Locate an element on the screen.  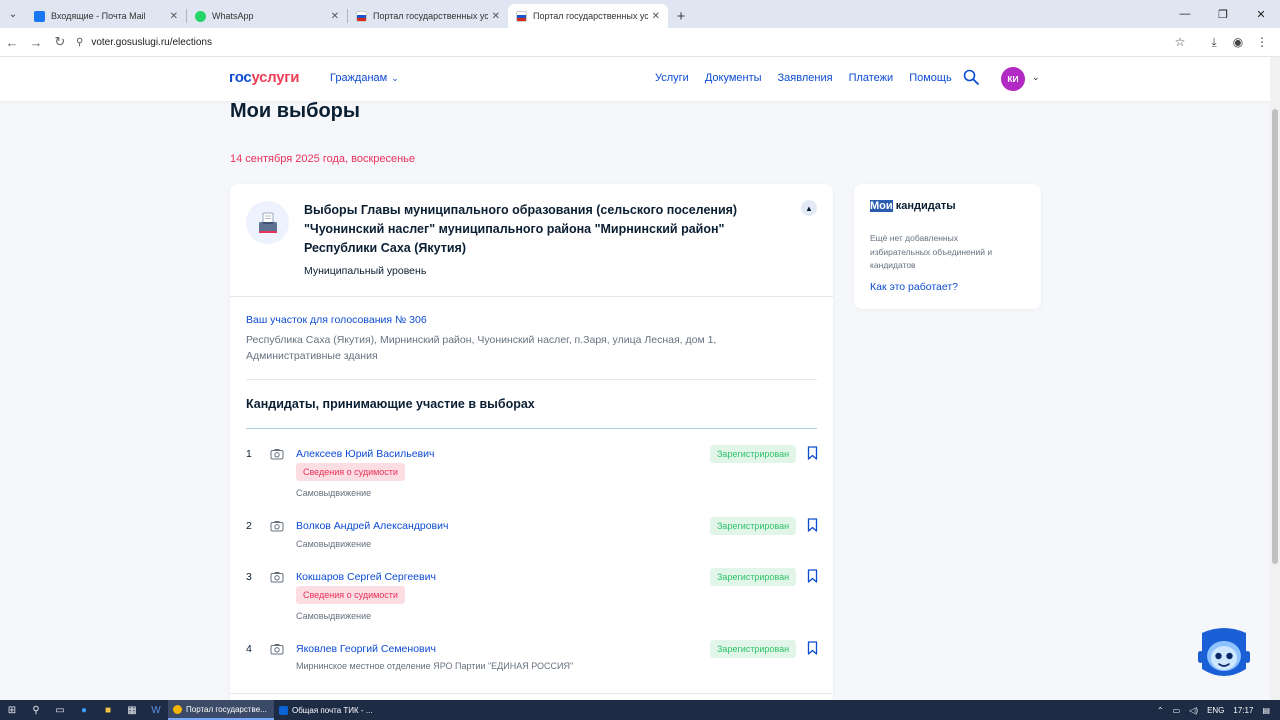
minimize-icon: — is located at coordinates (1185, 14).